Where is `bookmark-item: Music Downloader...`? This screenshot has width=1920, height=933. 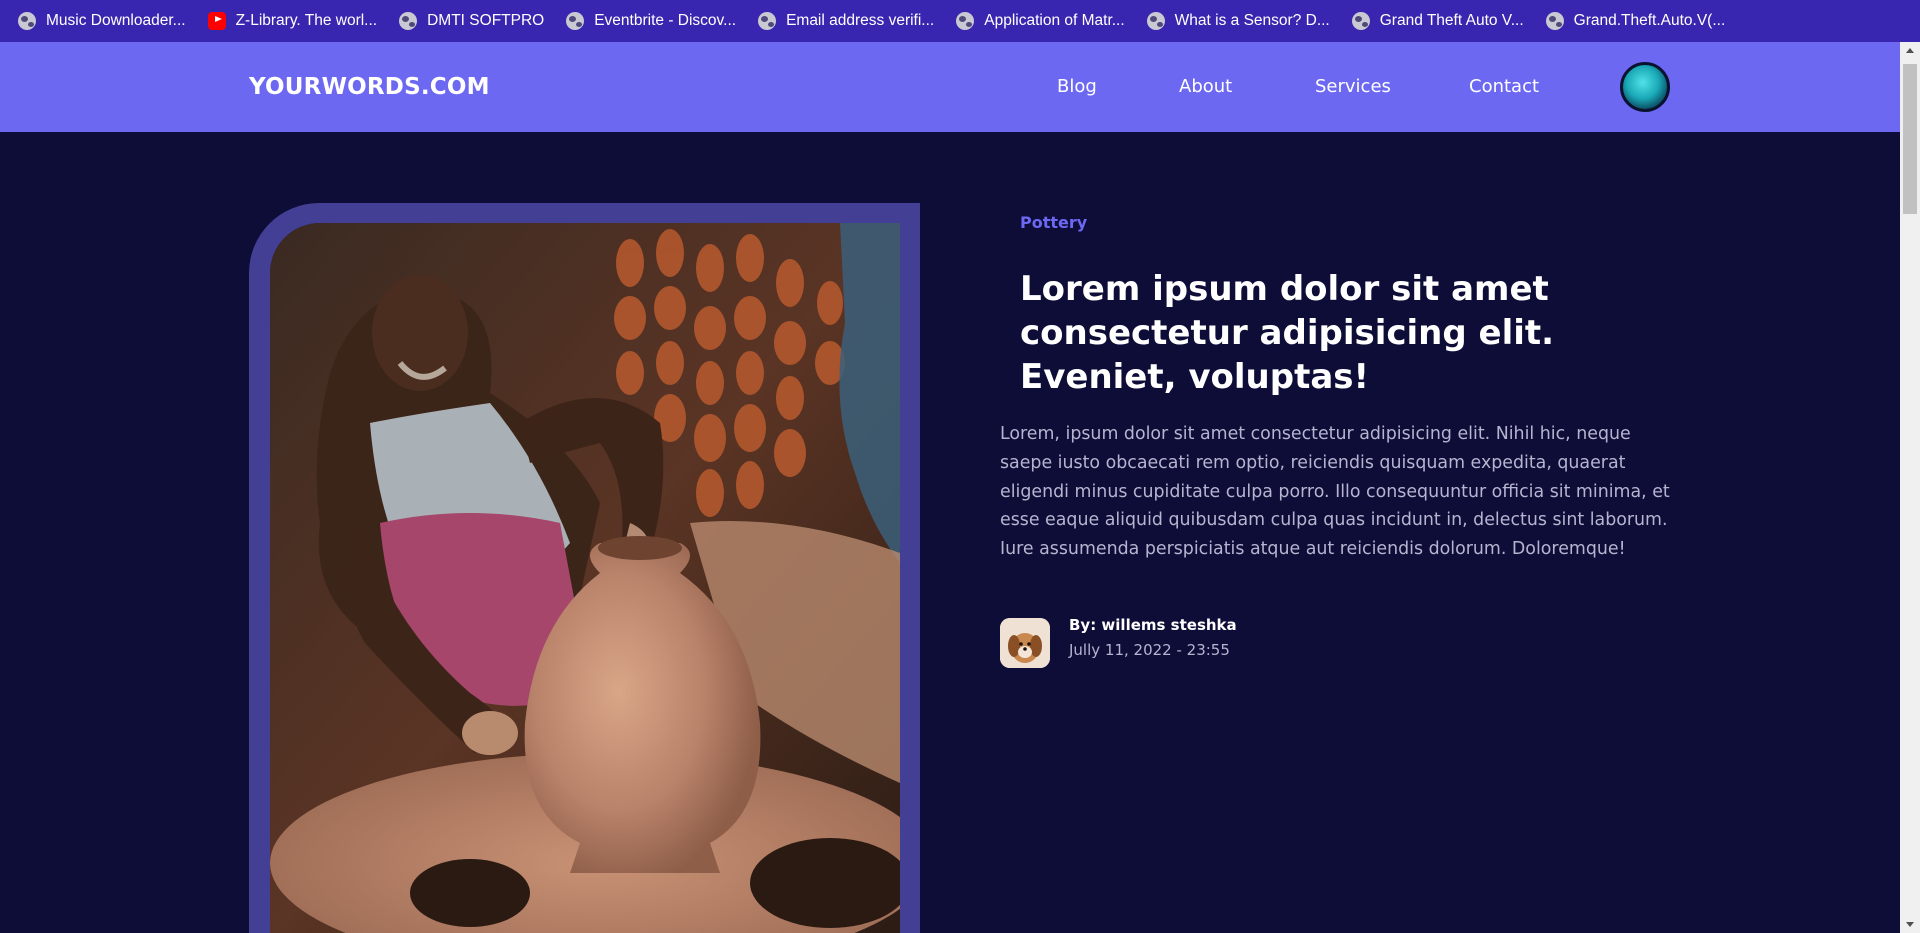
bookmark-item: Music Downloader... is located at coordinates (102, 21).